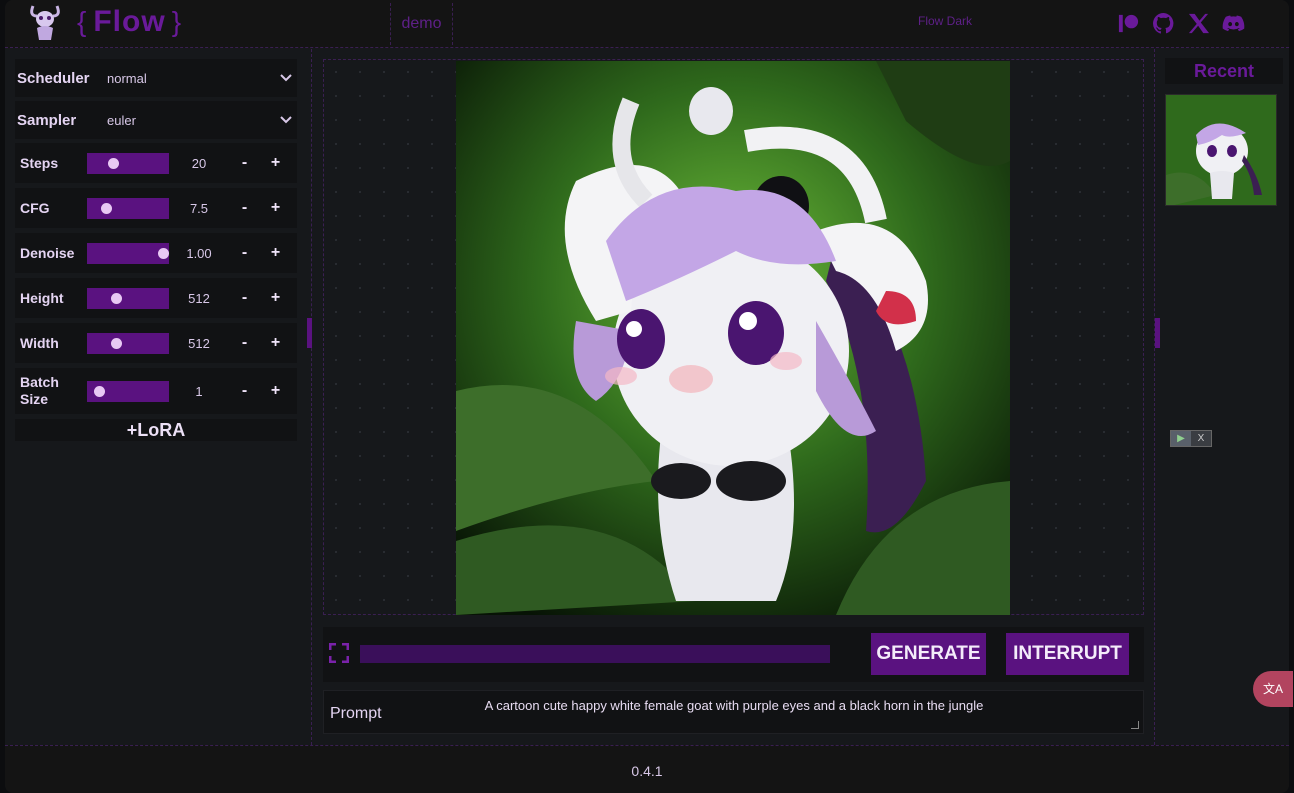 The image size is (1294, 793). I want to click on height-control: Height 512 - +, so click(156, 298).